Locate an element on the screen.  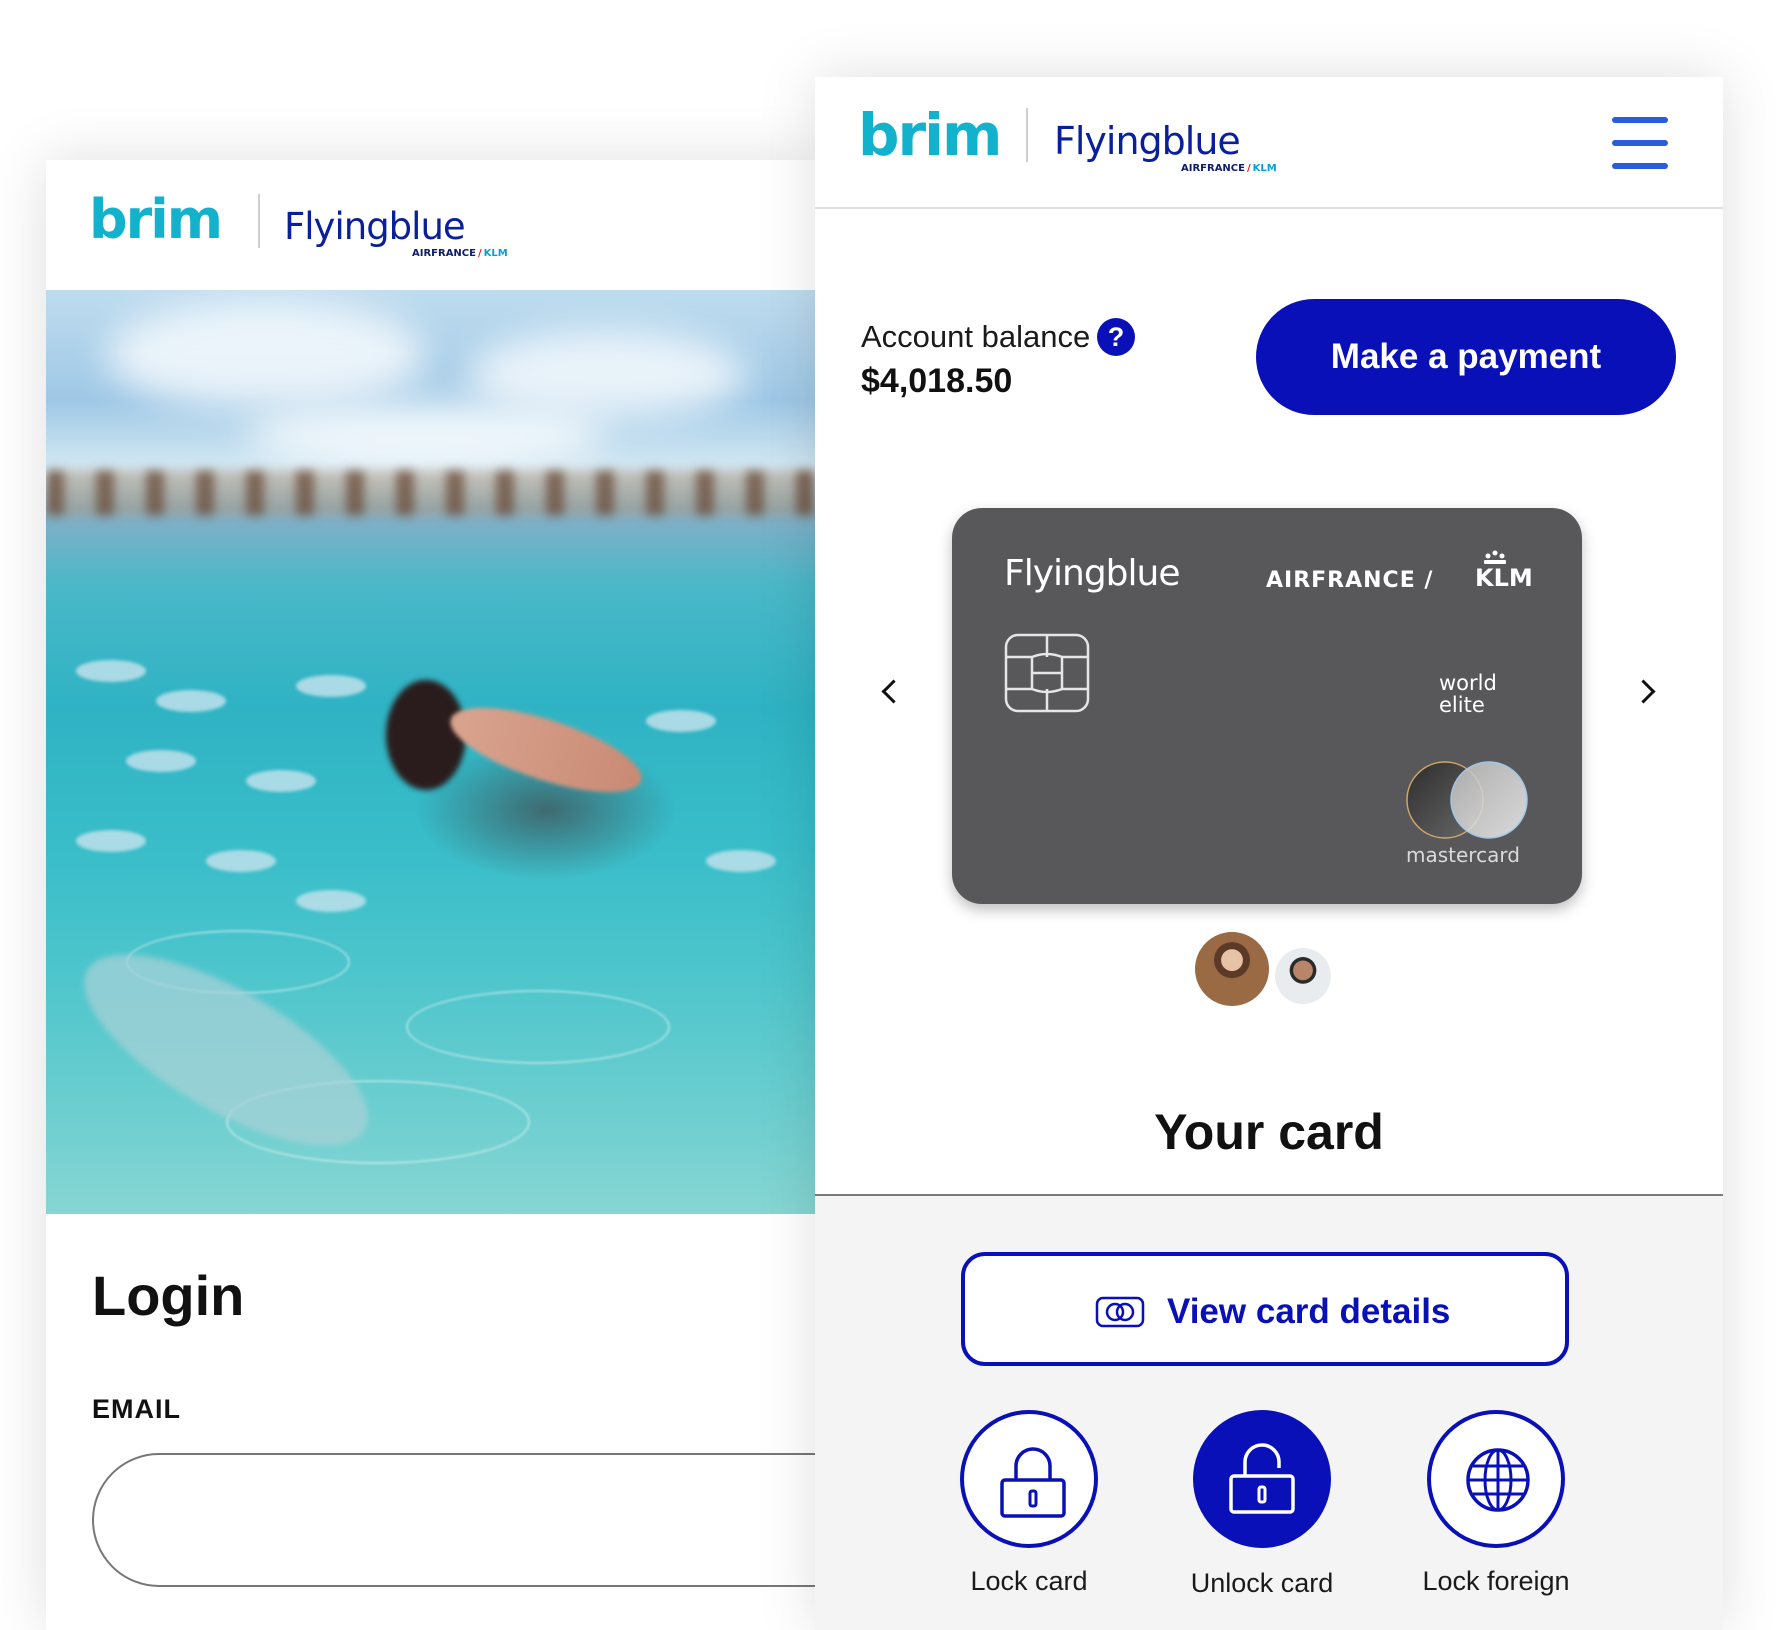
lock-icon is located at coordinates (1033, 1482).